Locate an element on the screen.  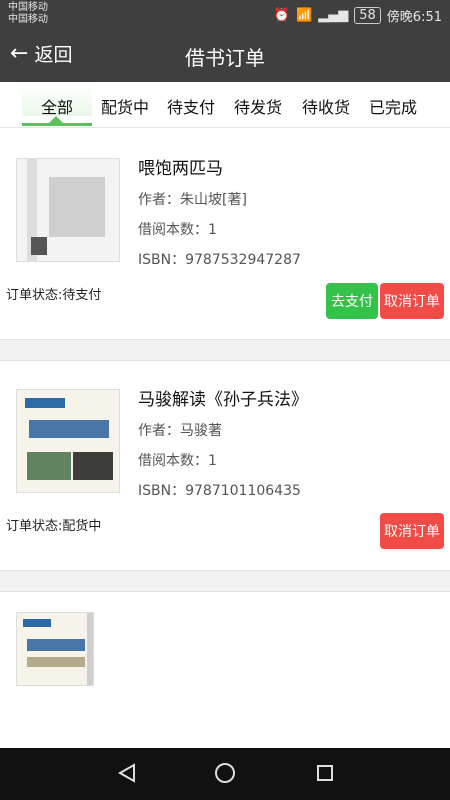
status-icons: ⏰ 📶 ▂▄▆ 58 傍晚6:51 is located at coordinates (358, 15).